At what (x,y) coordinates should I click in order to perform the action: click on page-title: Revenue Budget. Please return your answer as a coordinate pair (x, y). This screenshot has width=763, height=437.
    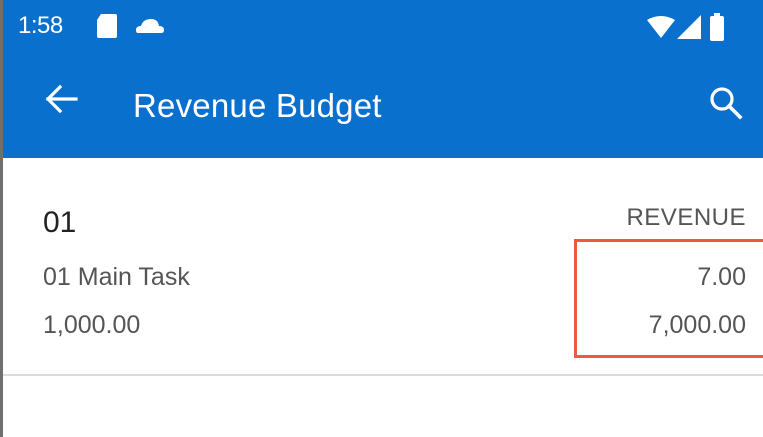
    Looking at the image, I should click on (257, 105).